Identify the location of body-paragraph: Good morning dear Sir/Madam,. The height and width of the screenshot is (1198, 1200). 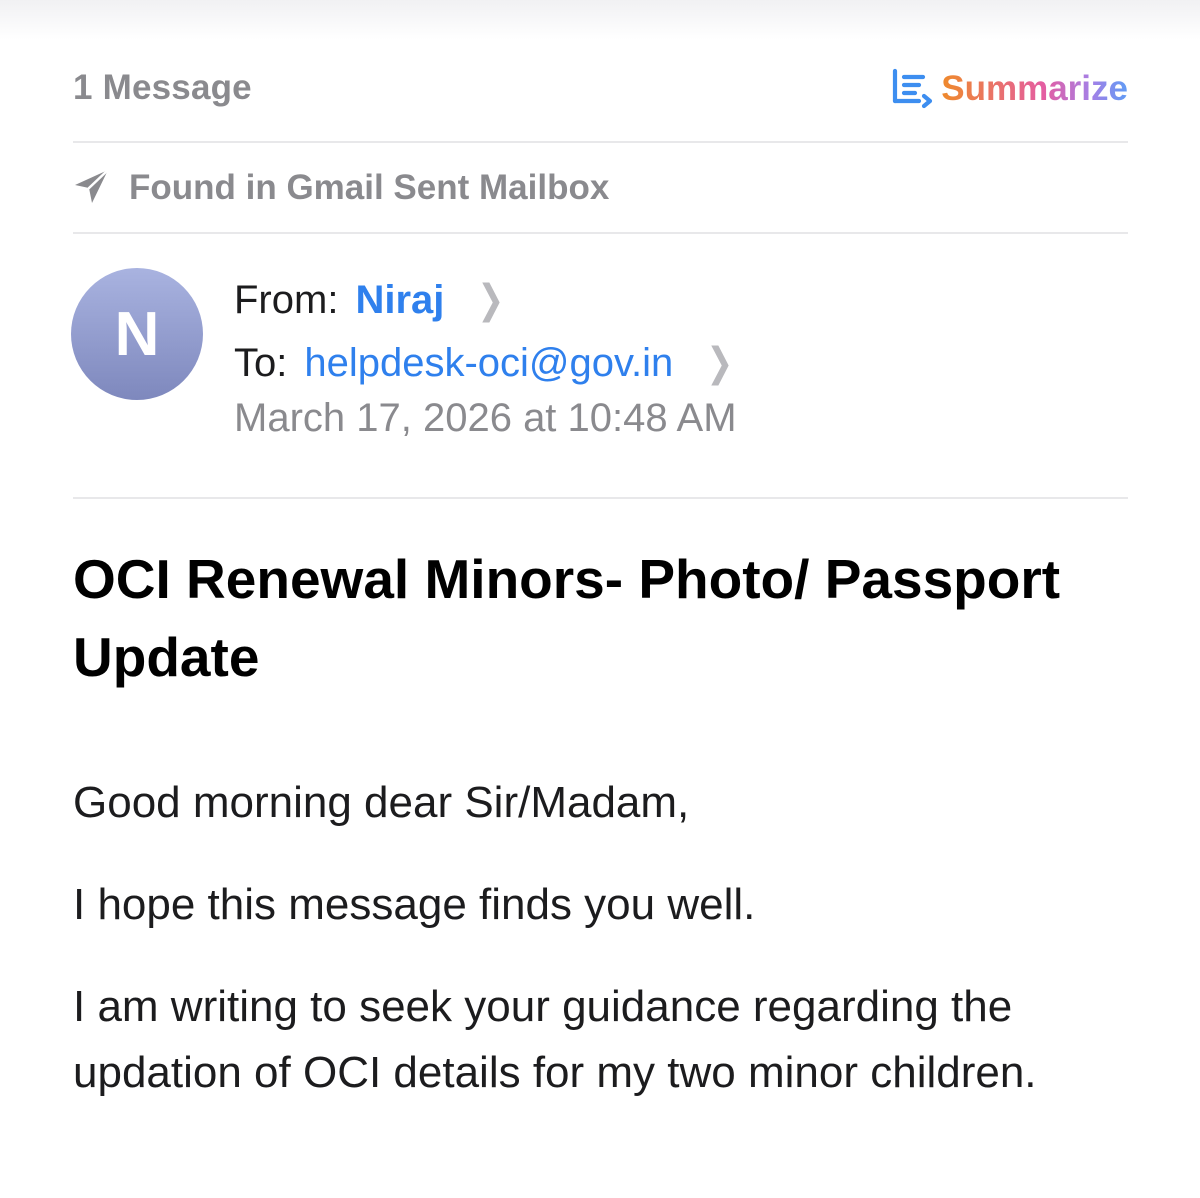
(381, 802).